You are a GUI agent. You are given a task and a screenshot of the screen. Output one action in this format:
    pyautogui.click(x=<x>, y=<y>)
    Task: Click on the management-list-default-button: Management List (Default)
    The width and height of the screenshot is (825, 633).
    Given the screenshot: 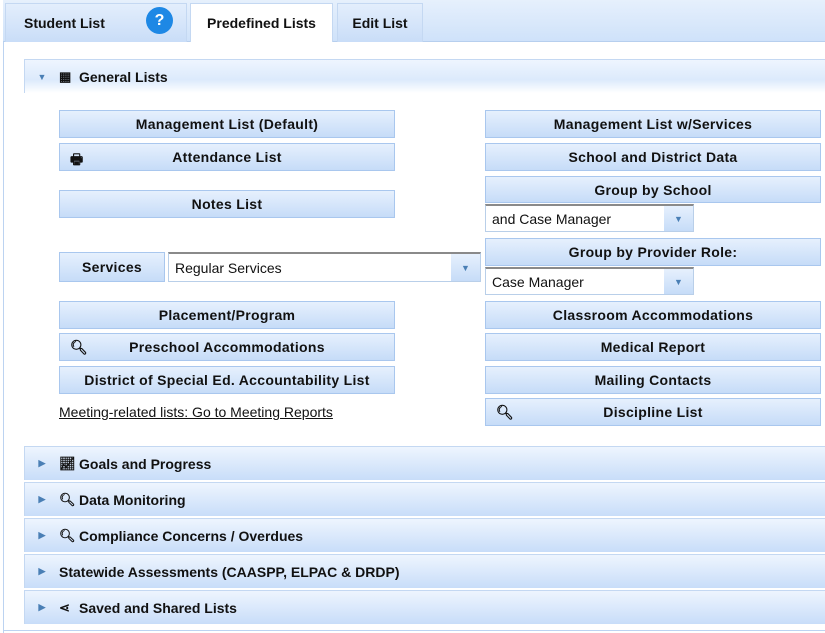 What is the action you would take?
    pyautogui.click(x=227, y=124)
    